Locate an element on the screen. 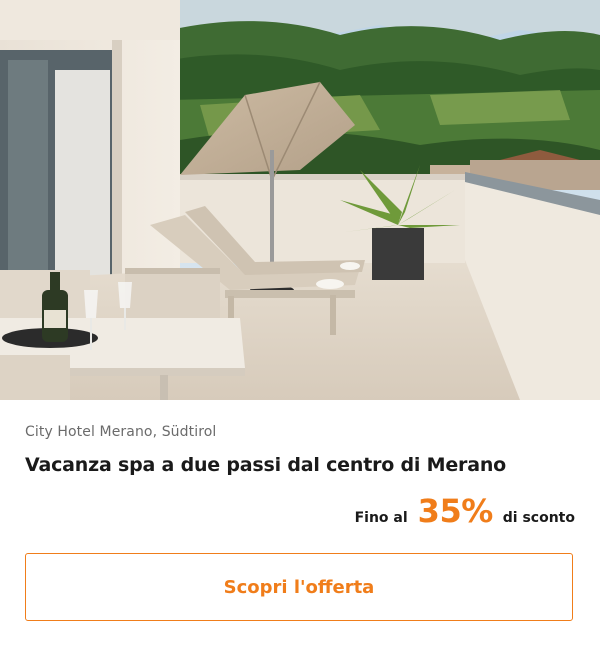 The width and height of the screenshot is (600, 648). discount-value: 35% is located at coordinates (455, 511).